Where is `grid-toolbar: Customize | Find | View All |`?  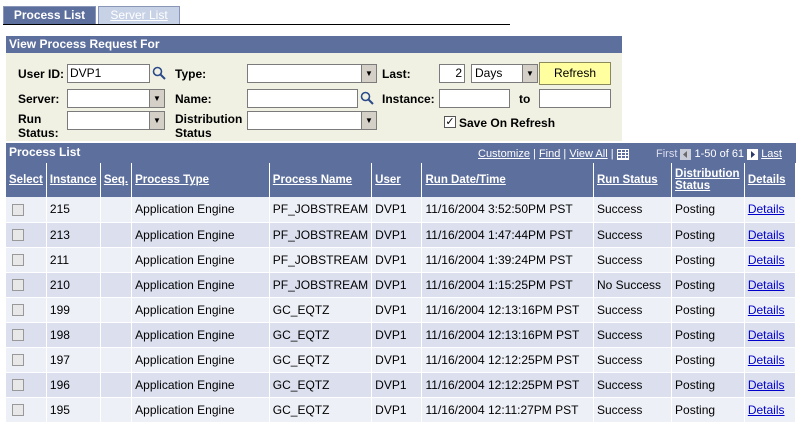
grid-toolbar: Customize | Find | View All | is located at coordinates (553, 154).